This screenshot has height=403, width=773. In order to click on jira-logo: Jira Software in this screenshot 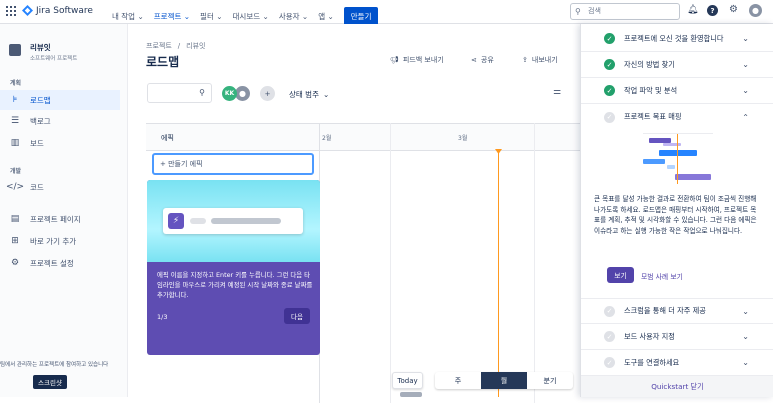, I will do `click(57, 10)`.